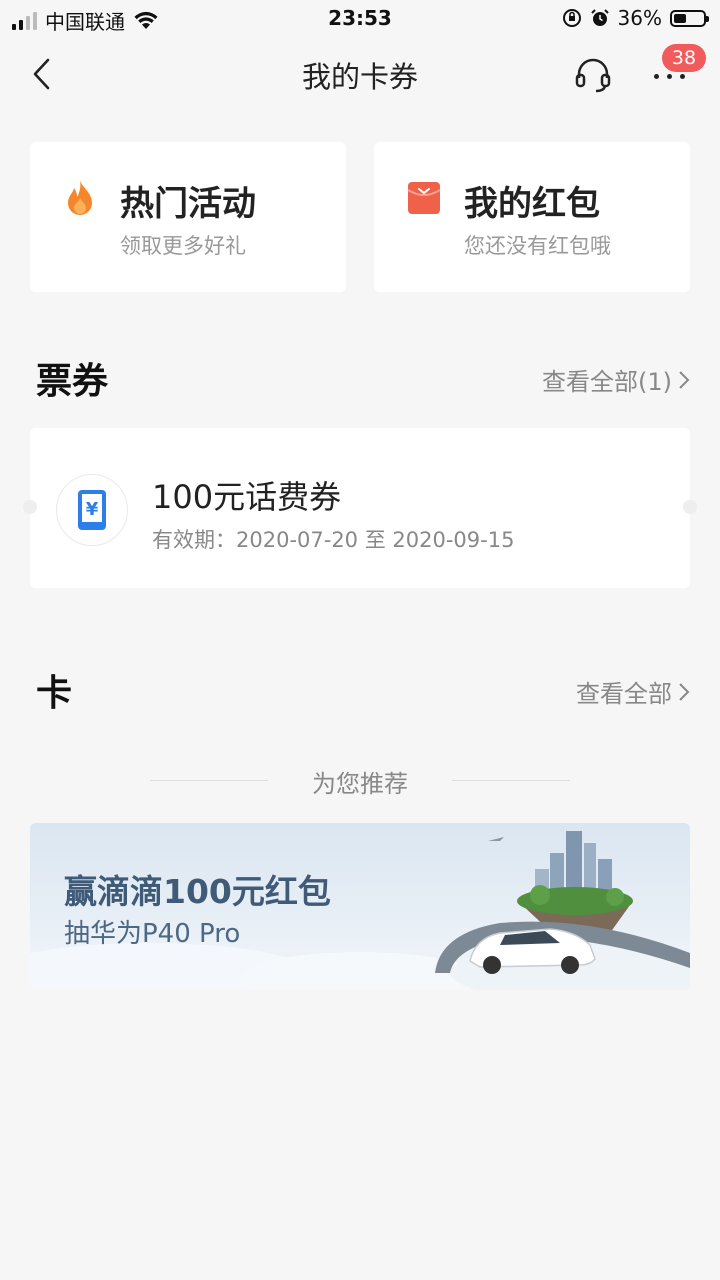 This screenshot has height=1280, width=720. I want to click on hot-activities-card: 热门活动 领取更多好礼, so click(188, 217).